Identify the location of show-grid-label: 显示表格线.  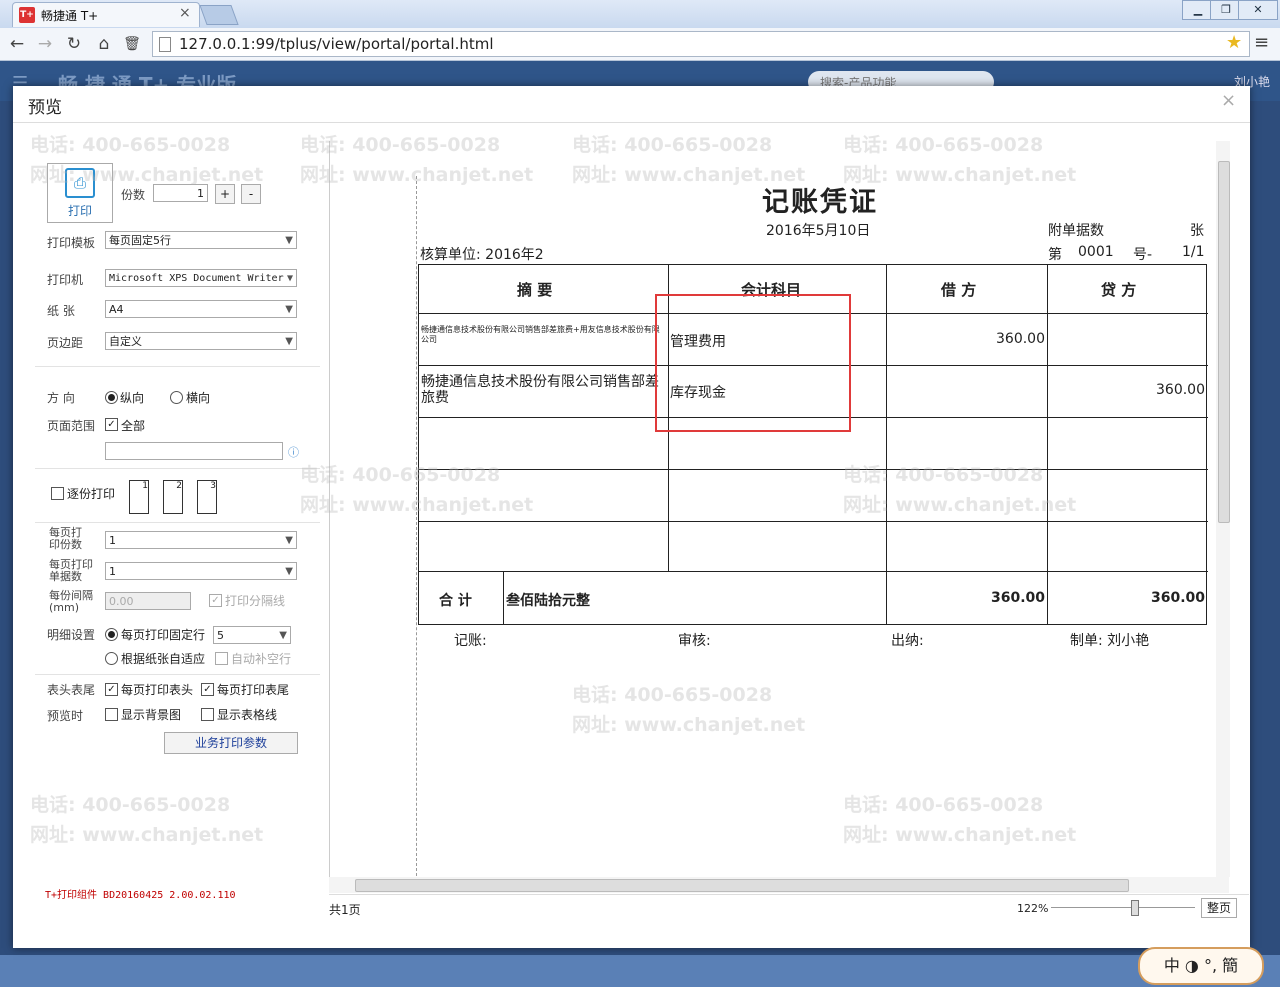
(247, 715).